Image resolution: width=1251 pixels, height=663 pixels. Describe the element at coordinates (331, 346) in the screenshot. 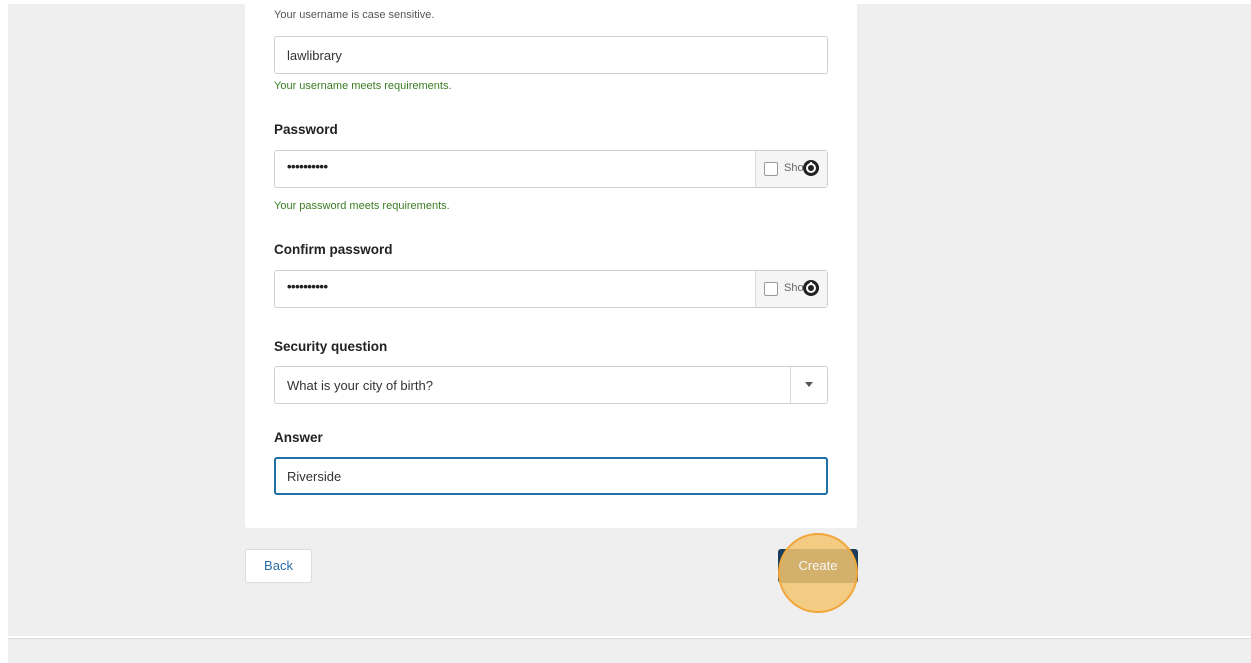

I see `security-question-label: Security question` at that location.